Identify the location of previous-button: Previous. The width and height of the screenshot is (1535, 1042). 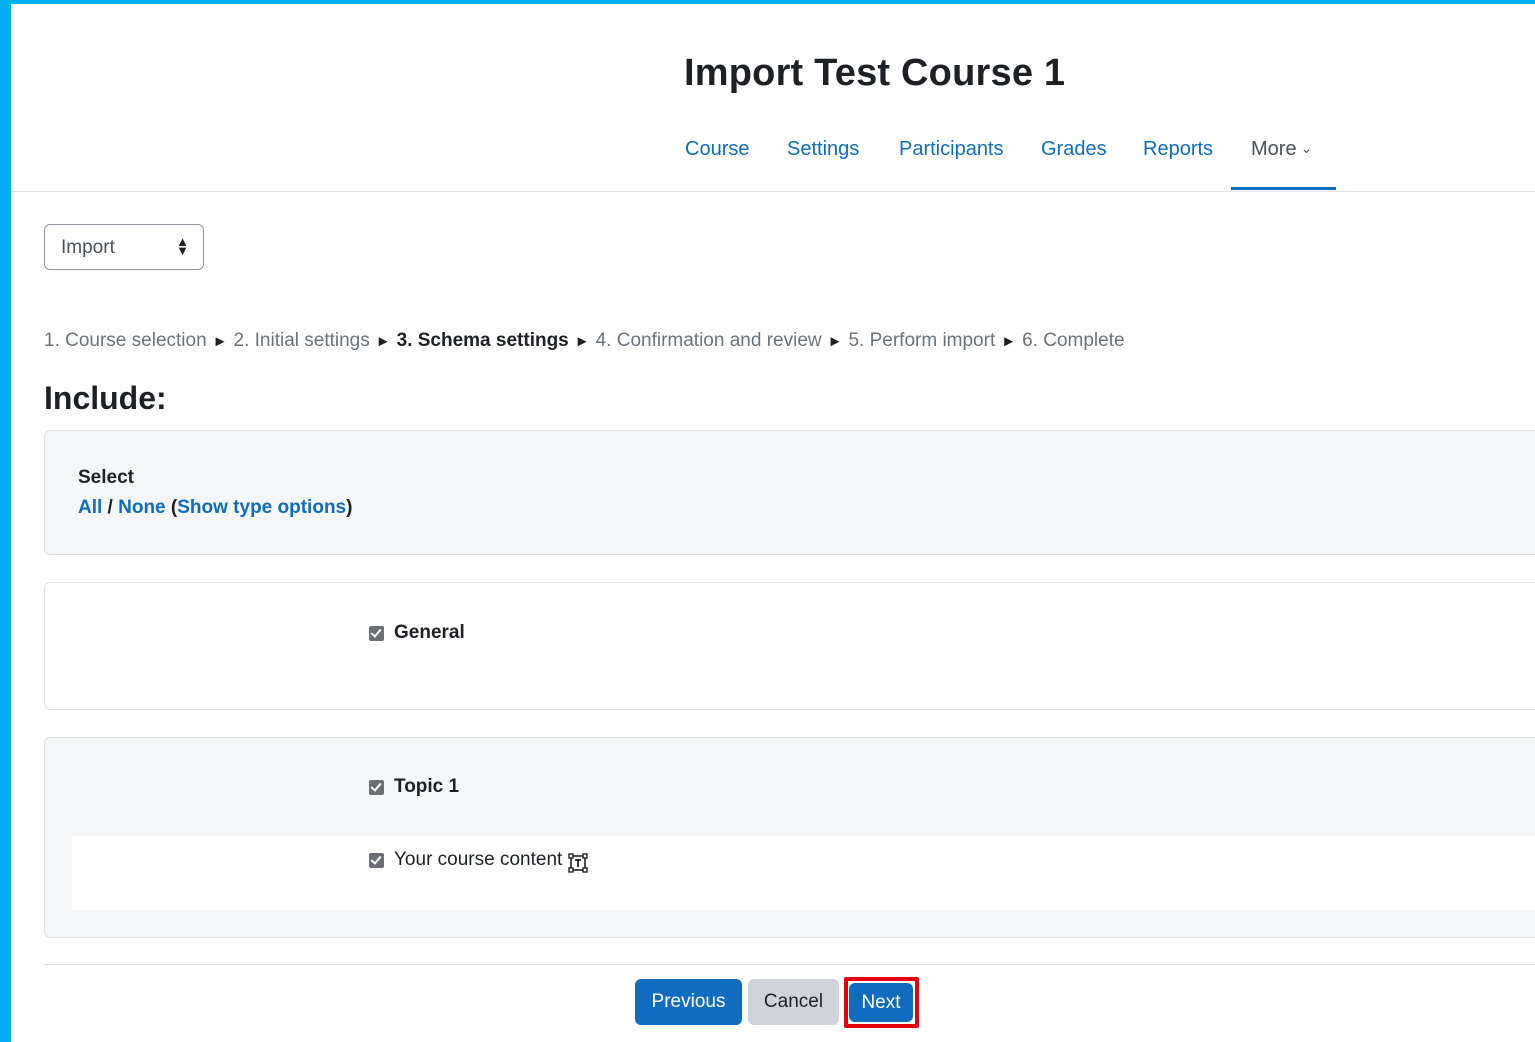
(688, 1002).